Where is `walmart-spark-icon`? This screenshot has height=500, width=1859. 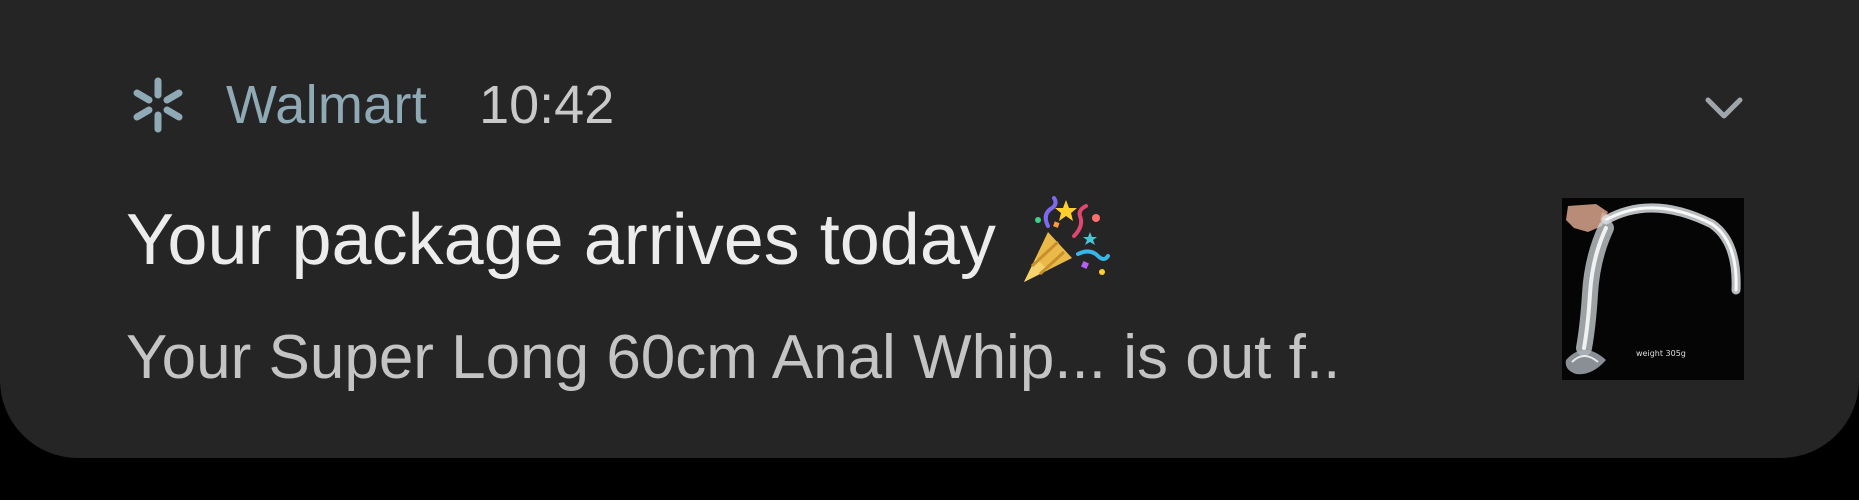 walmart-spark-icon is located at coordinates (158, 105).